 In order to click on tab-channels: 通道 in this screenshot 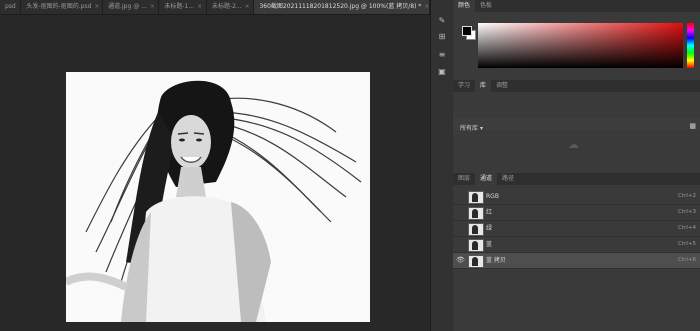, I will do `click(486, 179)`.